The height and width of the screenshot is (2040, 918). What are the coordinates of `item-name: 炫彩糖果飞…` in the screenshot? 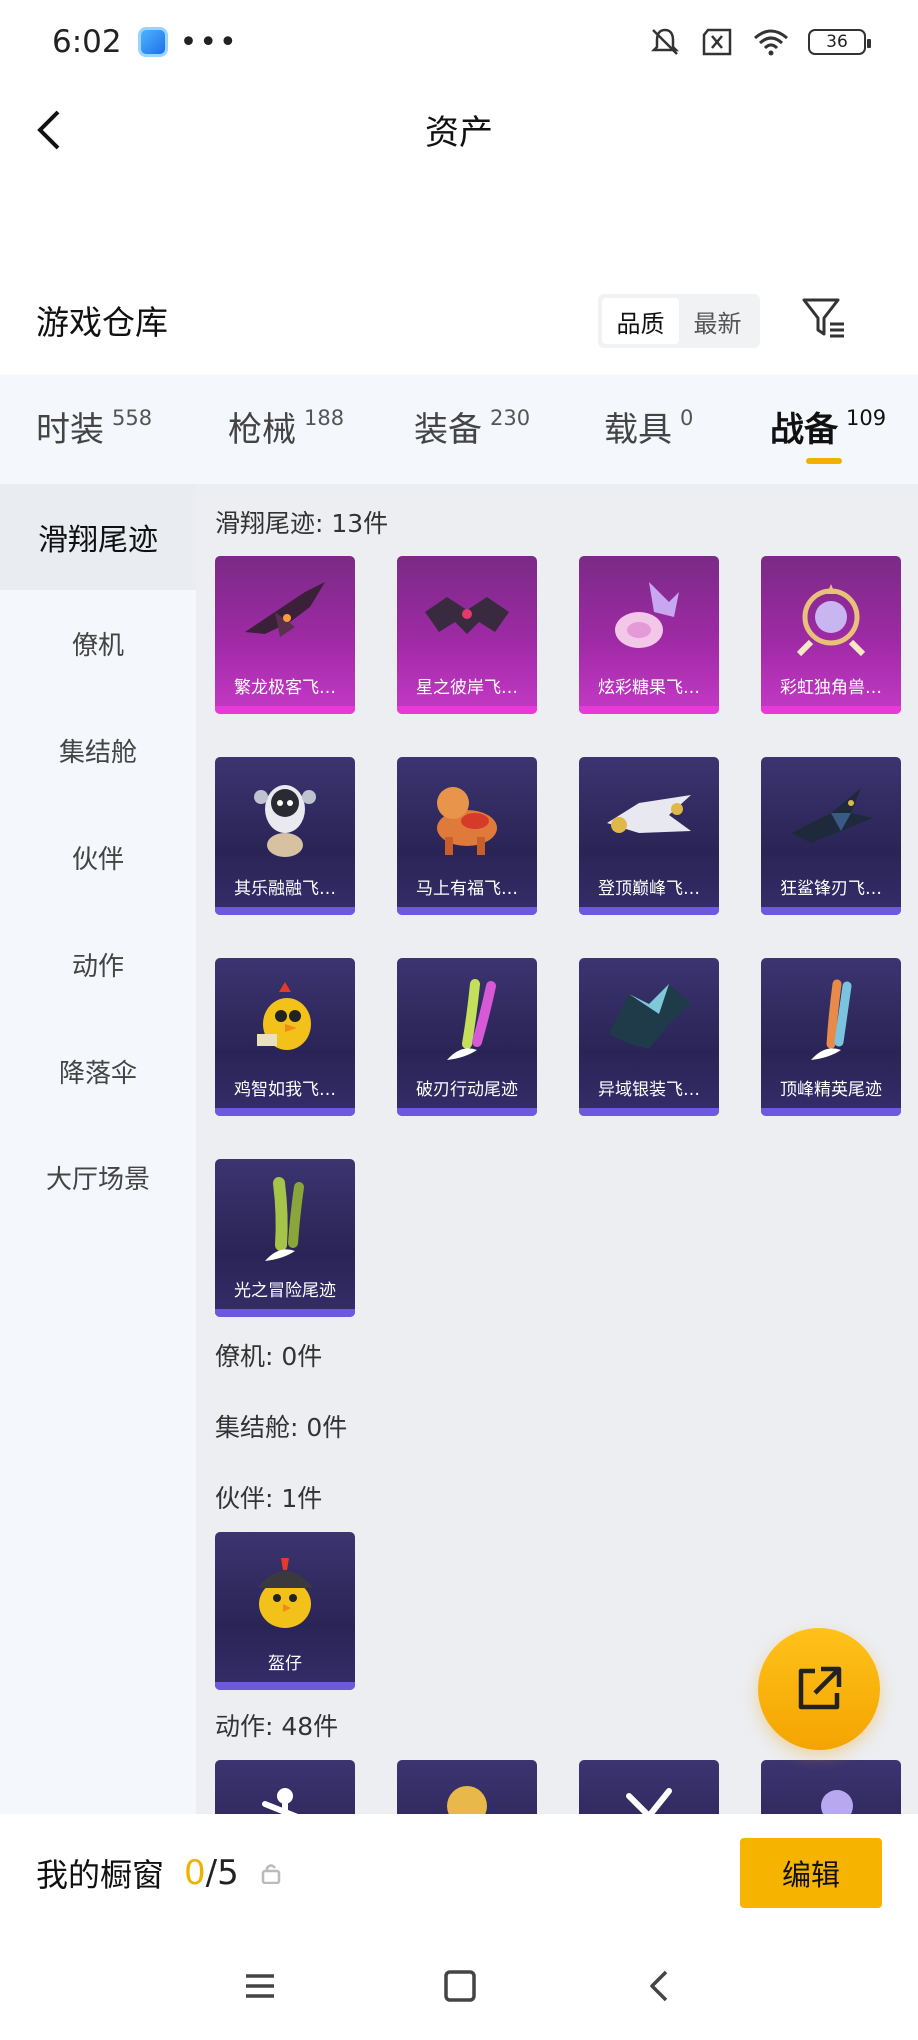 It's located at (649, 688).